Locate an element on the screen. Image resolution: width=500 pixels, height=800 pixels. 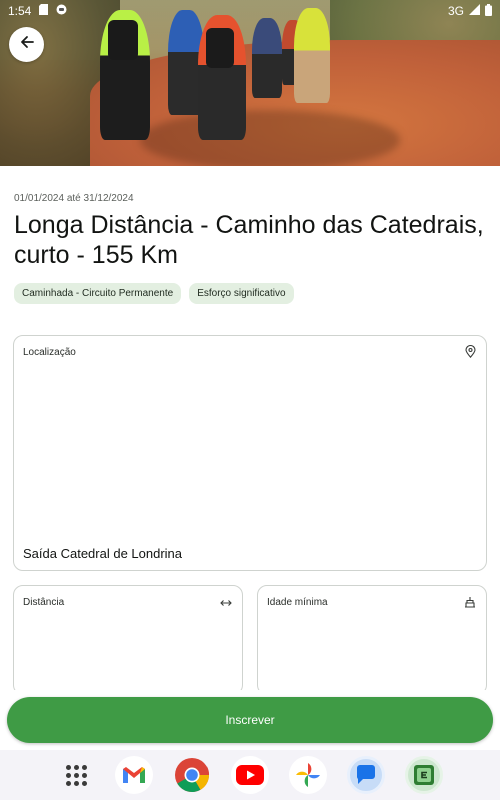
distance-card: Distância is located at coordinates (128, 640).